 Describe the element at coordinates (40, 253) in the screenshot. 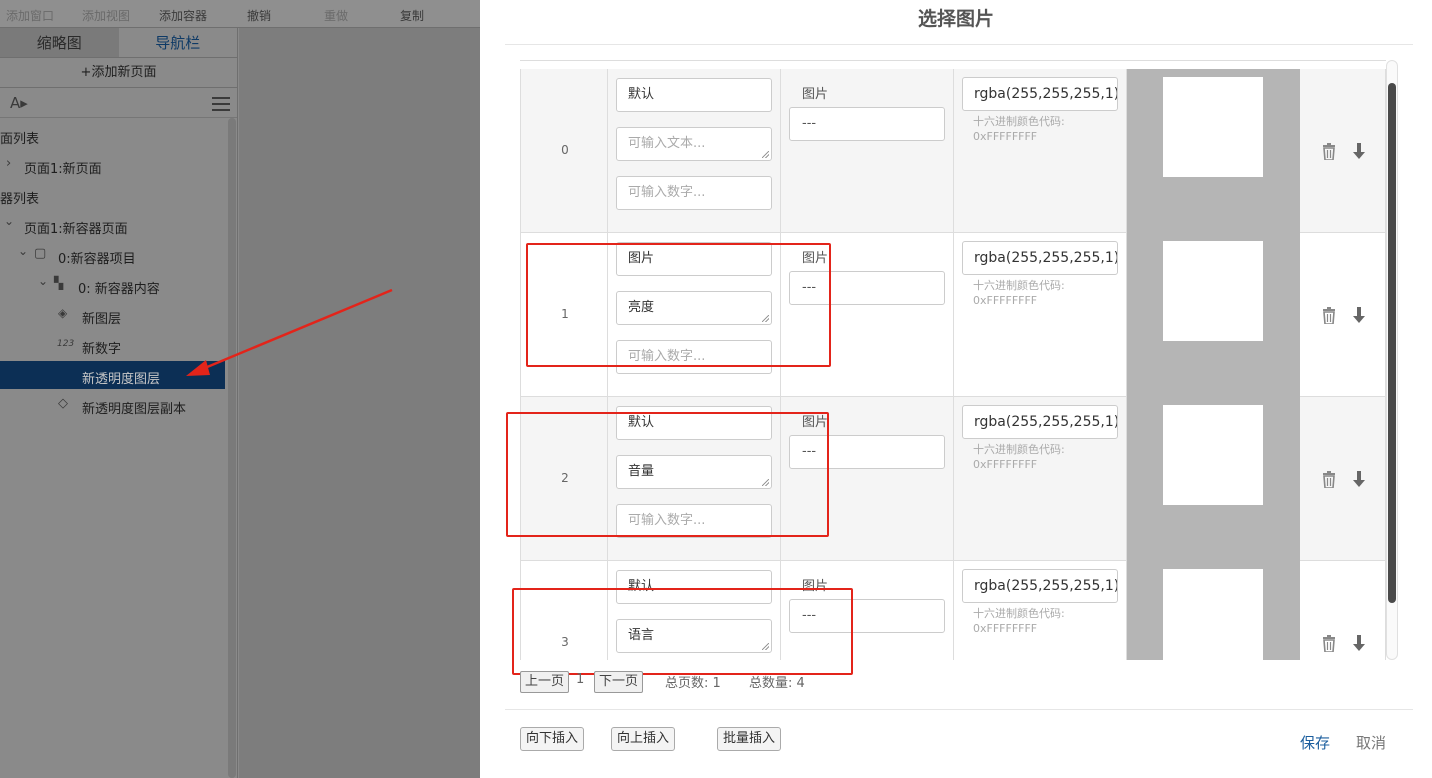

I see `container-item-icon: ▢` at that location.